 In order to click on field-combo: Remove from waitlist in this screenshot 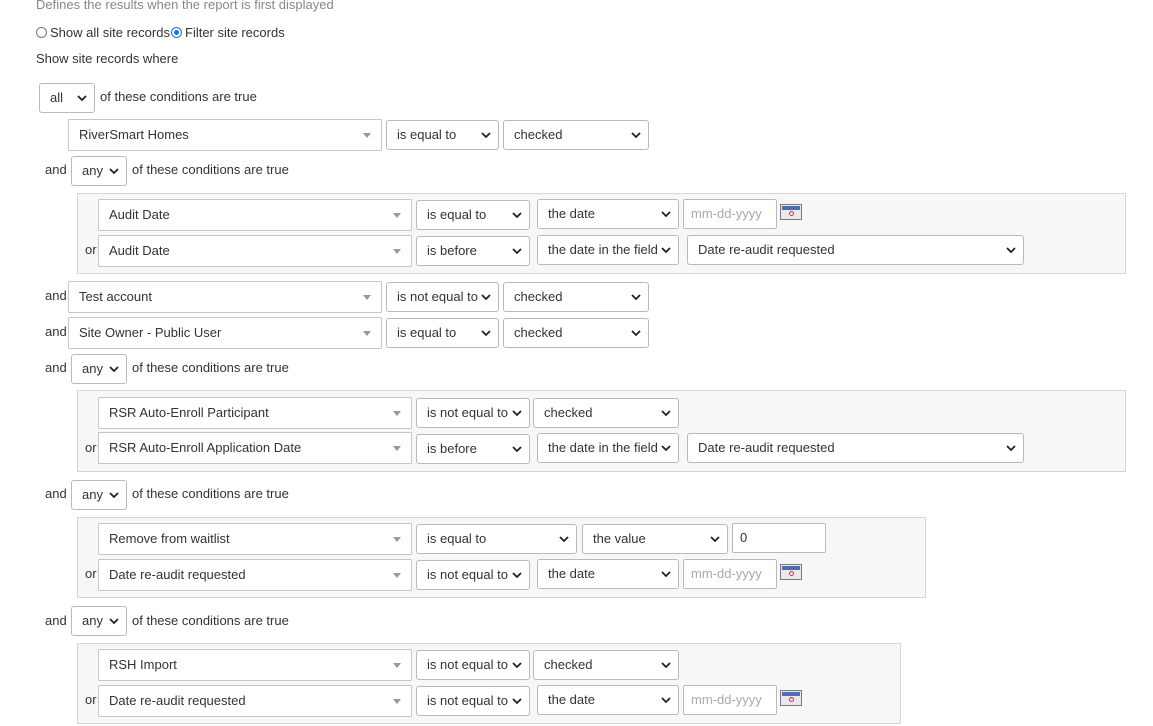, I will do `click(255, 539)`.